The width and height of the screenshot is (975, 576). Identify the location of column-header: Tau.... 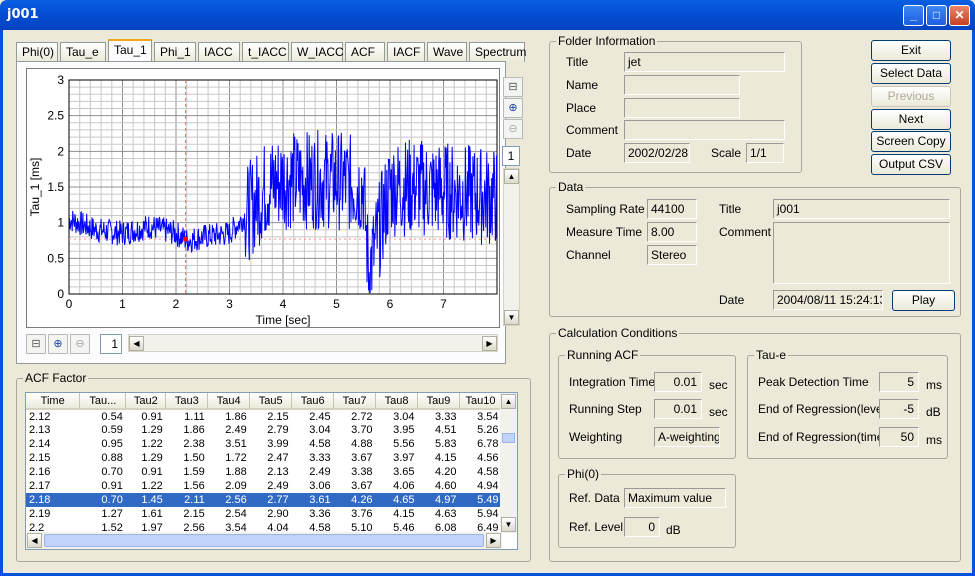
(103, 401).